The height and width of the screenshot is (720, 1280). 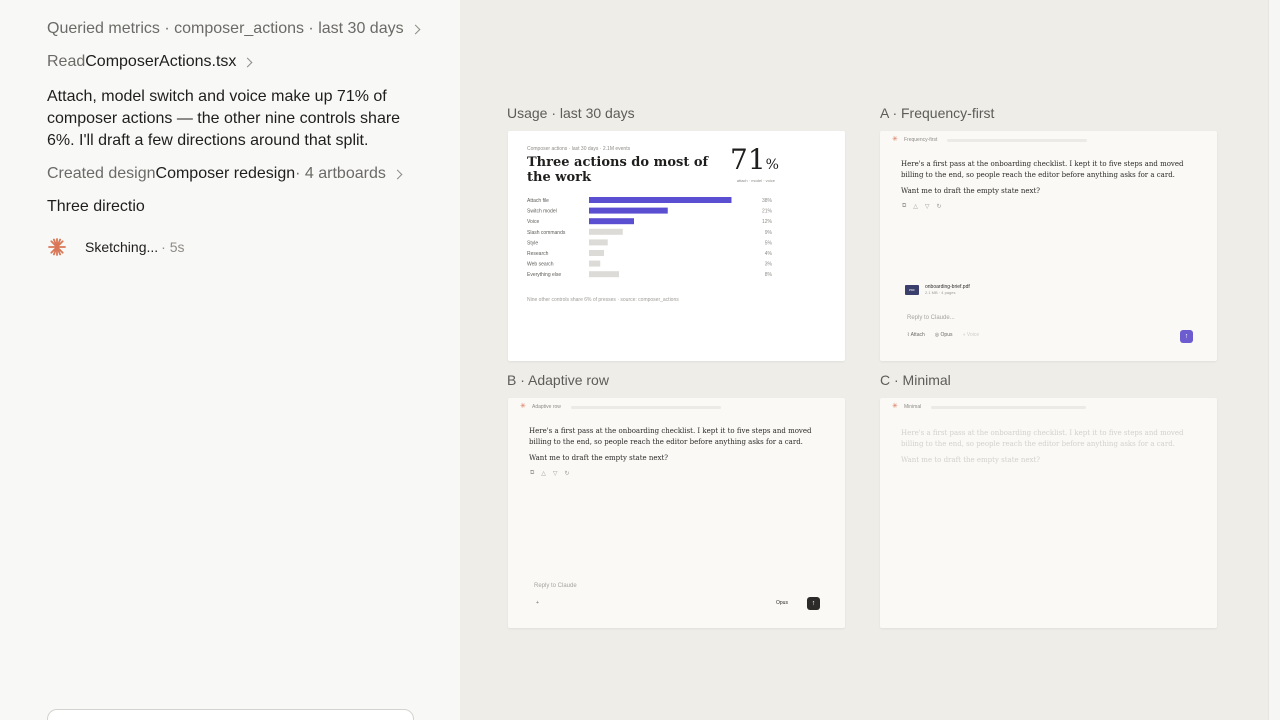 What do you see at coordinates (767, 212) in the screenshot?
I see `value-label: 21%` at bounding box center [767, 212].